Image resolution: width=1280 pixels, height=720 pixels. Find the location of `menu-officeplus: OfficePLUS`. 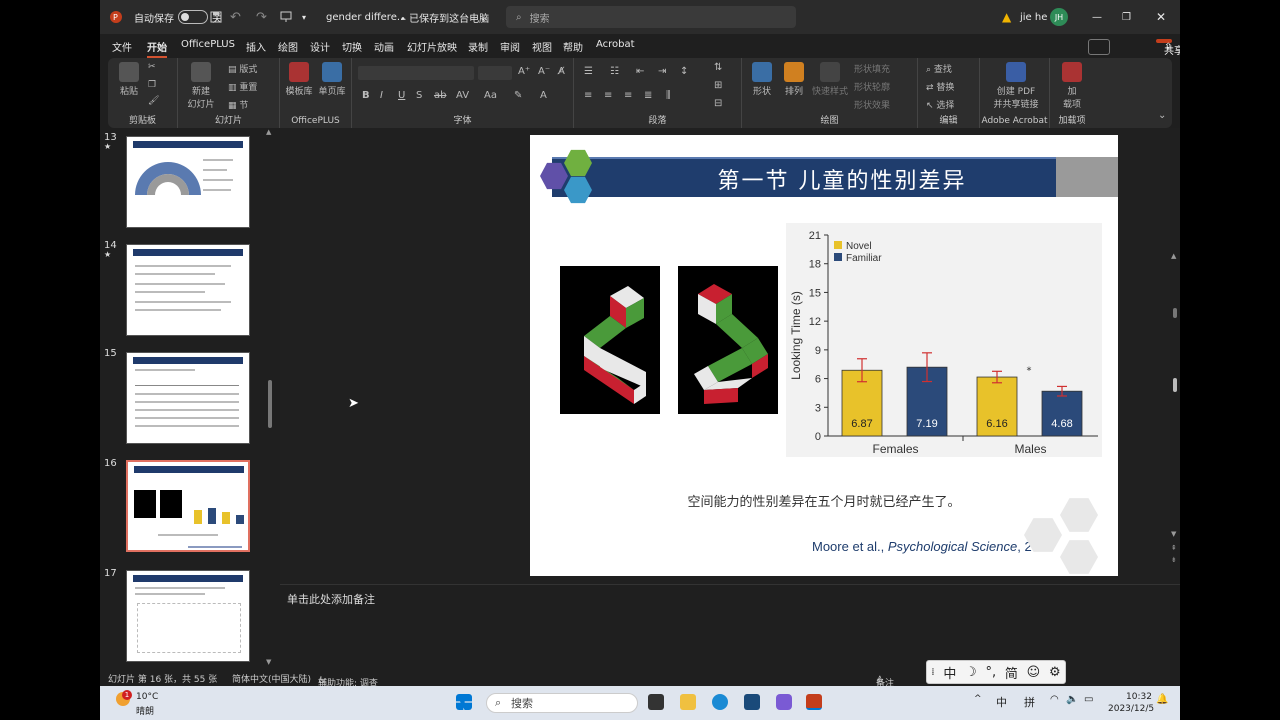

menu-officeplus: OfficePLUS is located at coordinates (208, 44).